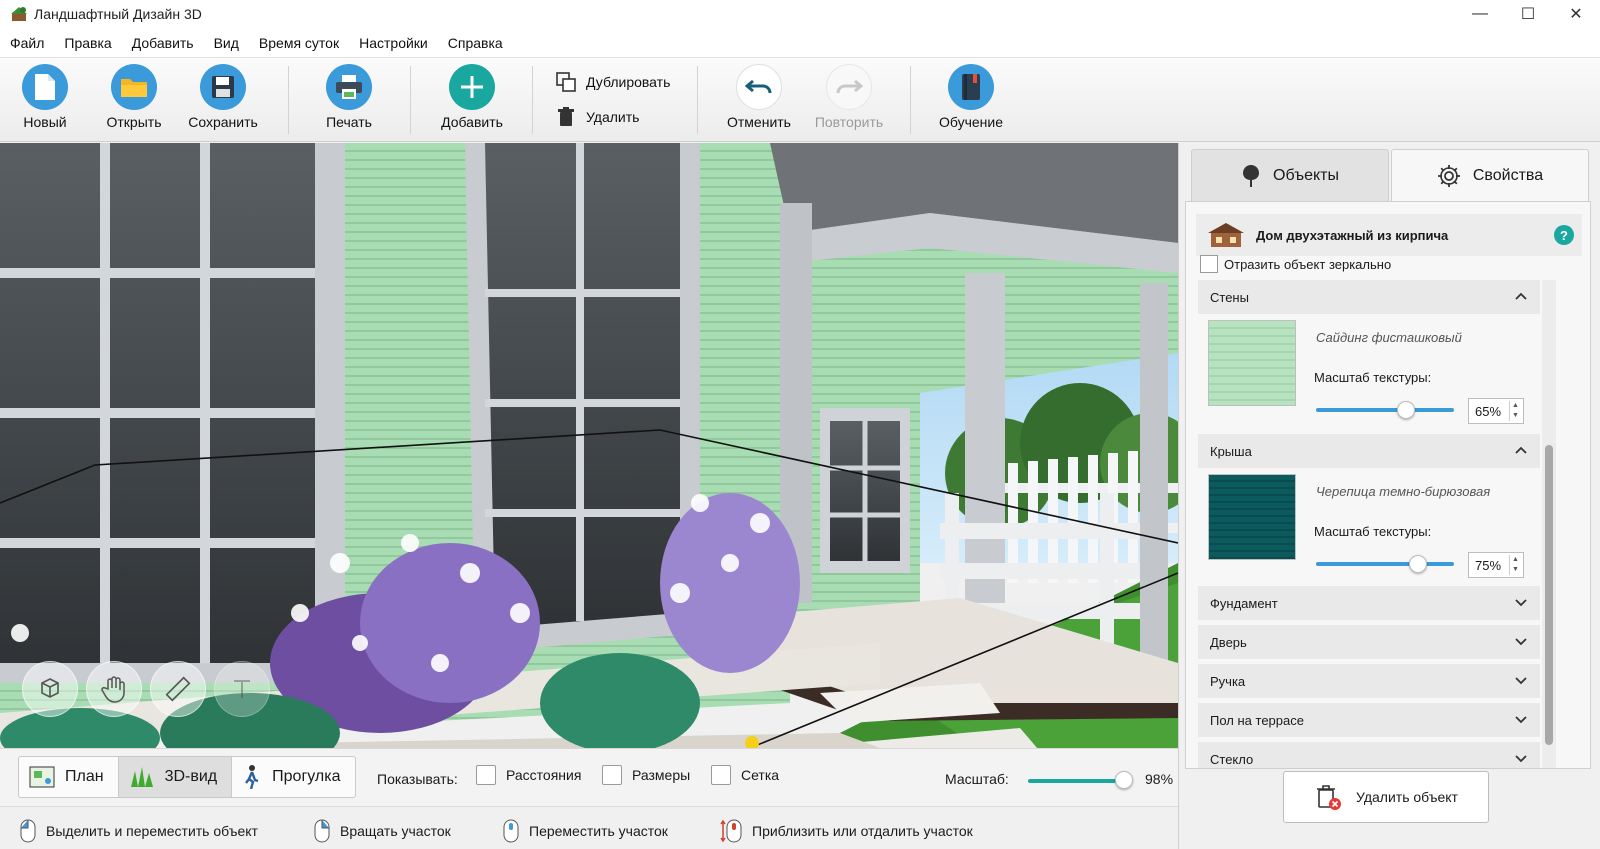 The width and height of the screenshot is (1600, 849). I want to click on show-distances-checkbox: Расстояния, so click(528, 775).